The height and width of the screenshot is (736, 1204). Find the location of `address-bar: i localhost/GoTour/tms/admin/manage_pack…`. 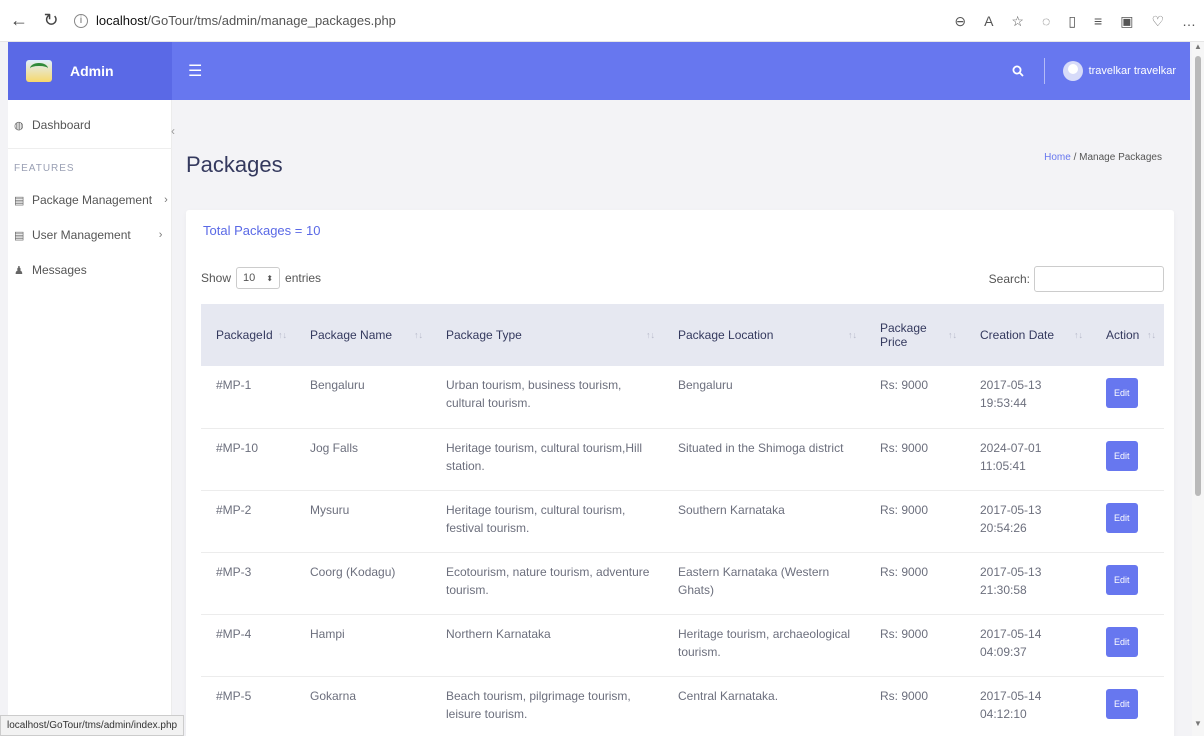

address-bar: i localhost/GoTour/tms/admin/manage_pack… is located at coordinates (235, 20).